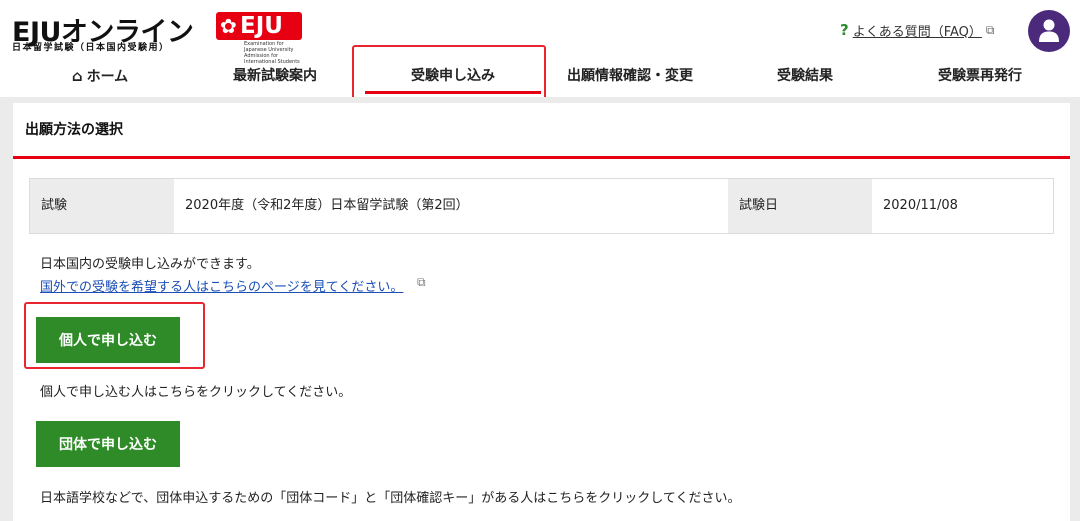 The image size is (1080, 521). I want to click on nav-latest-exam: 最新試験案内, so click(275, 78).